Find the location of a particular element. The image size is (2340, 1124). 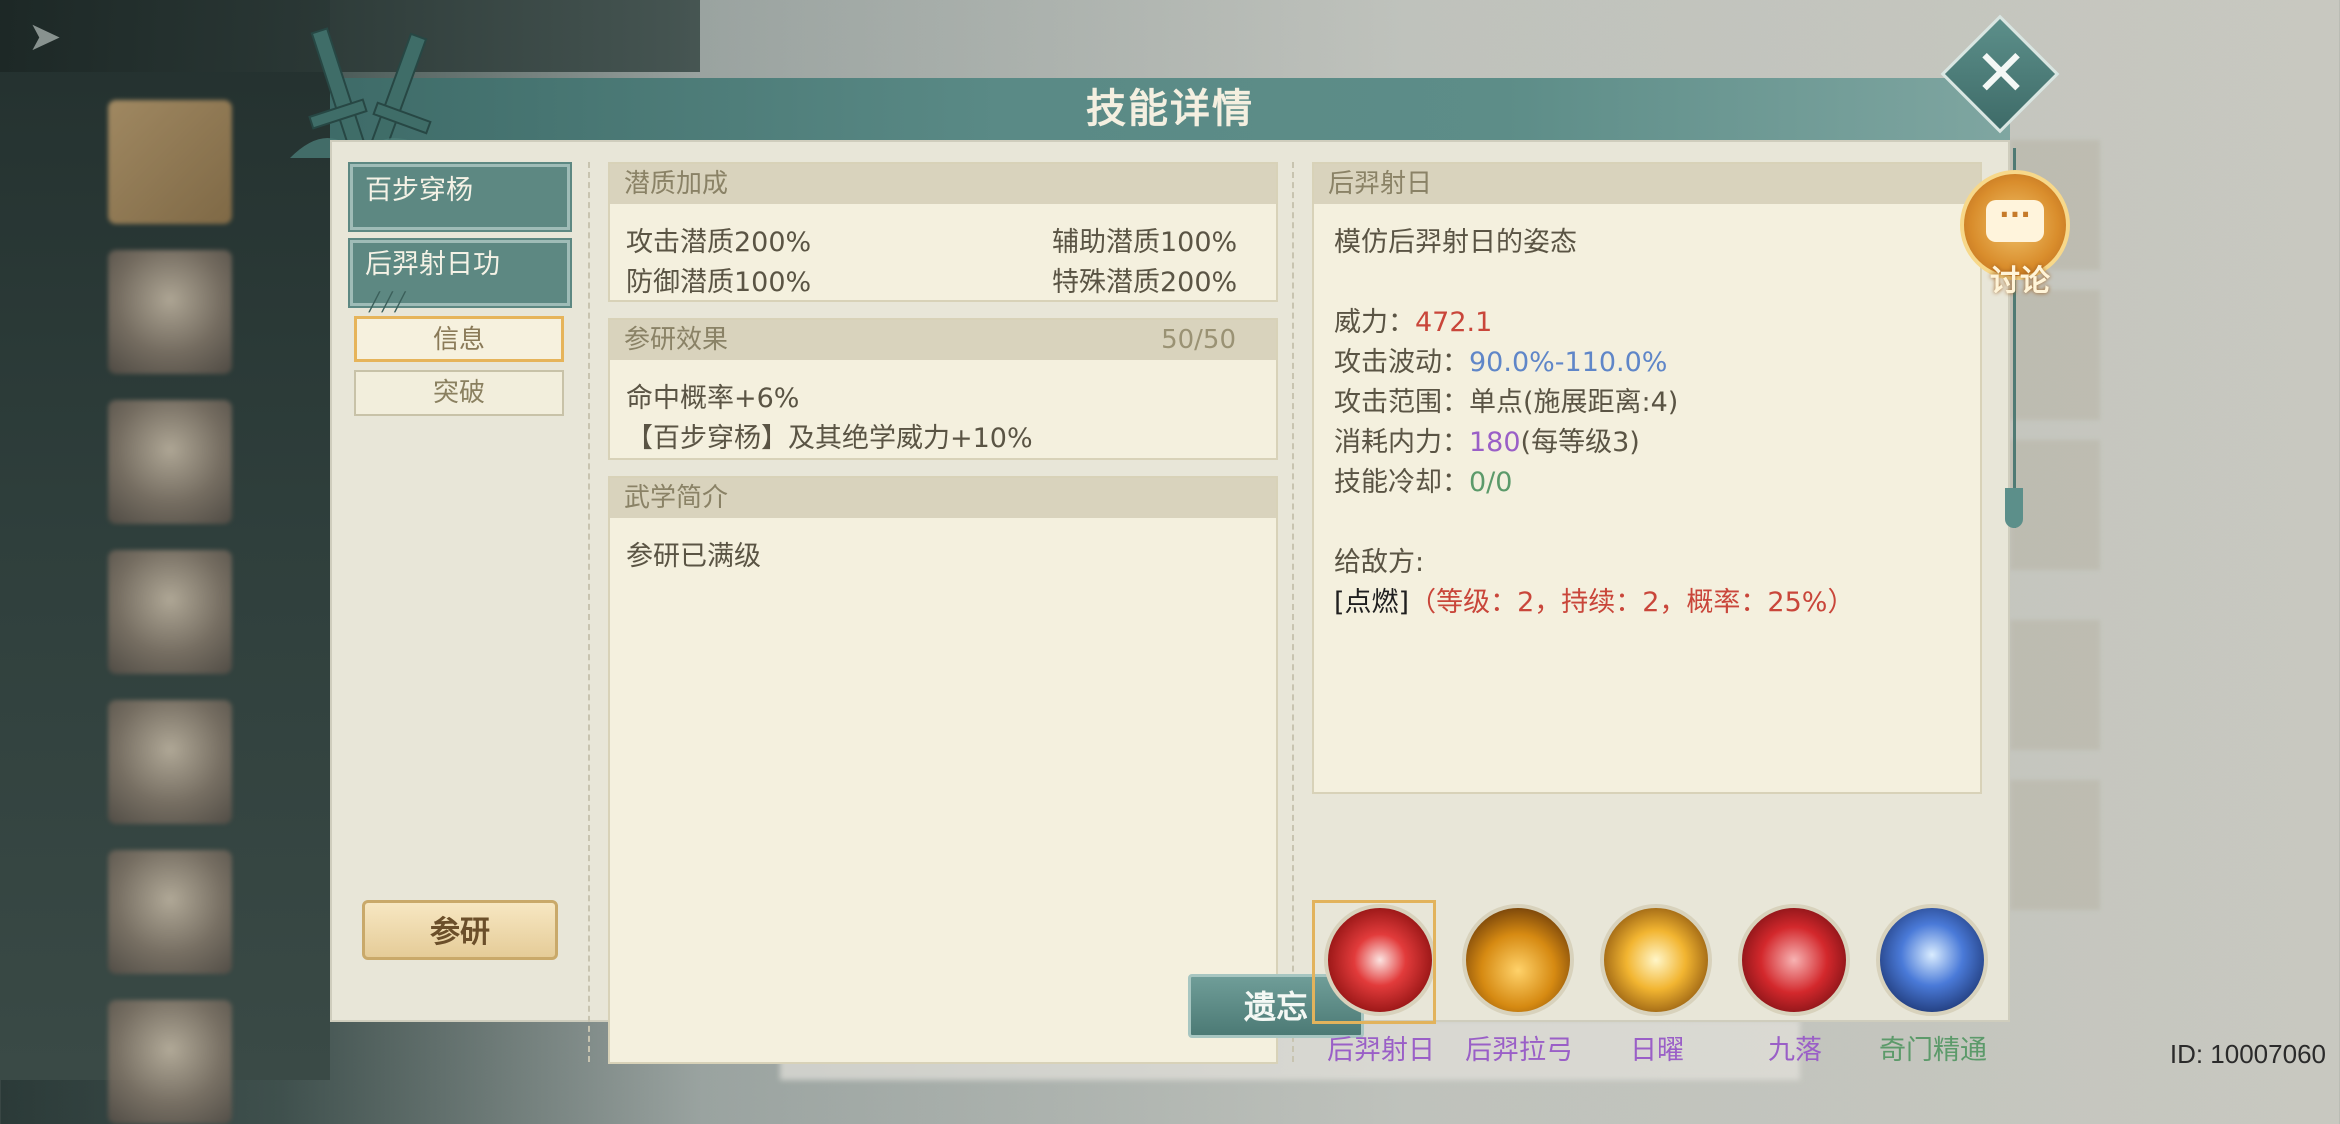

cost-suffix: (每等级3) is located at coordinates (1580, 442).